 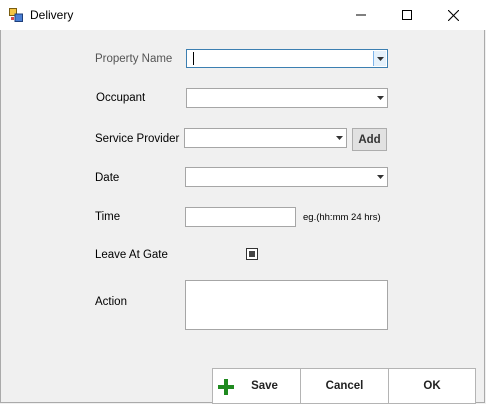 I want to click on close-button, so click(x=453, y=15).